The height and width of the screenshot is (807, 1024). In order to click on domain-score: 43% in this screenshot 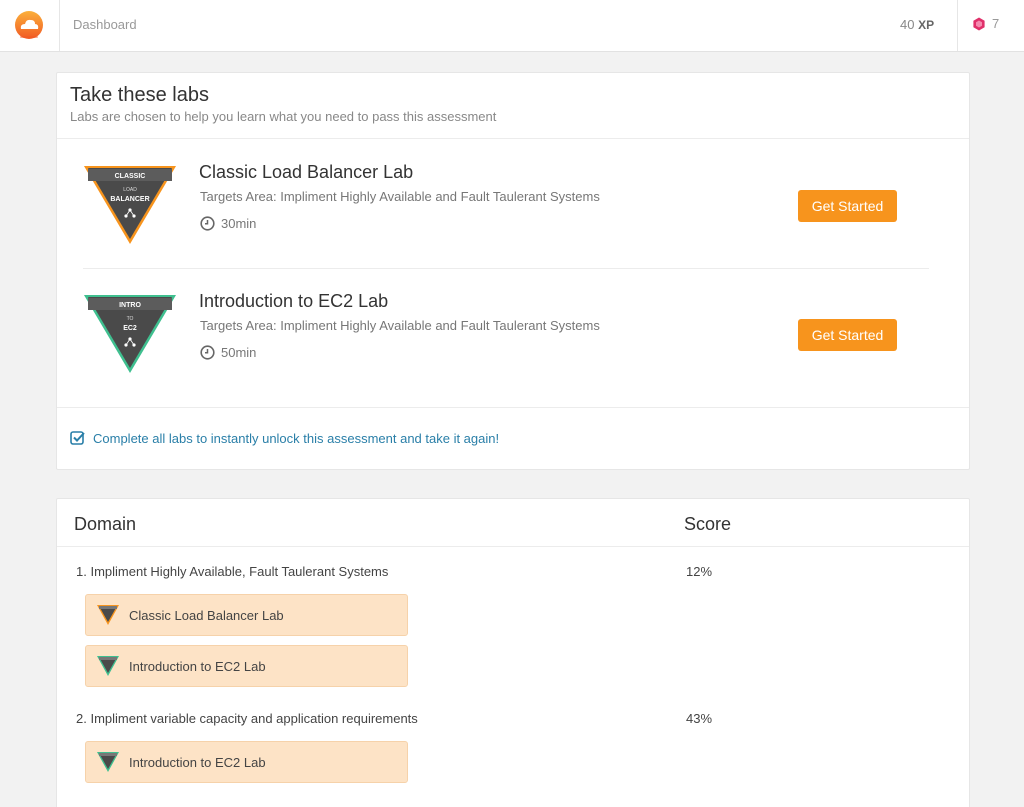, I will do `click(699, 718)`.